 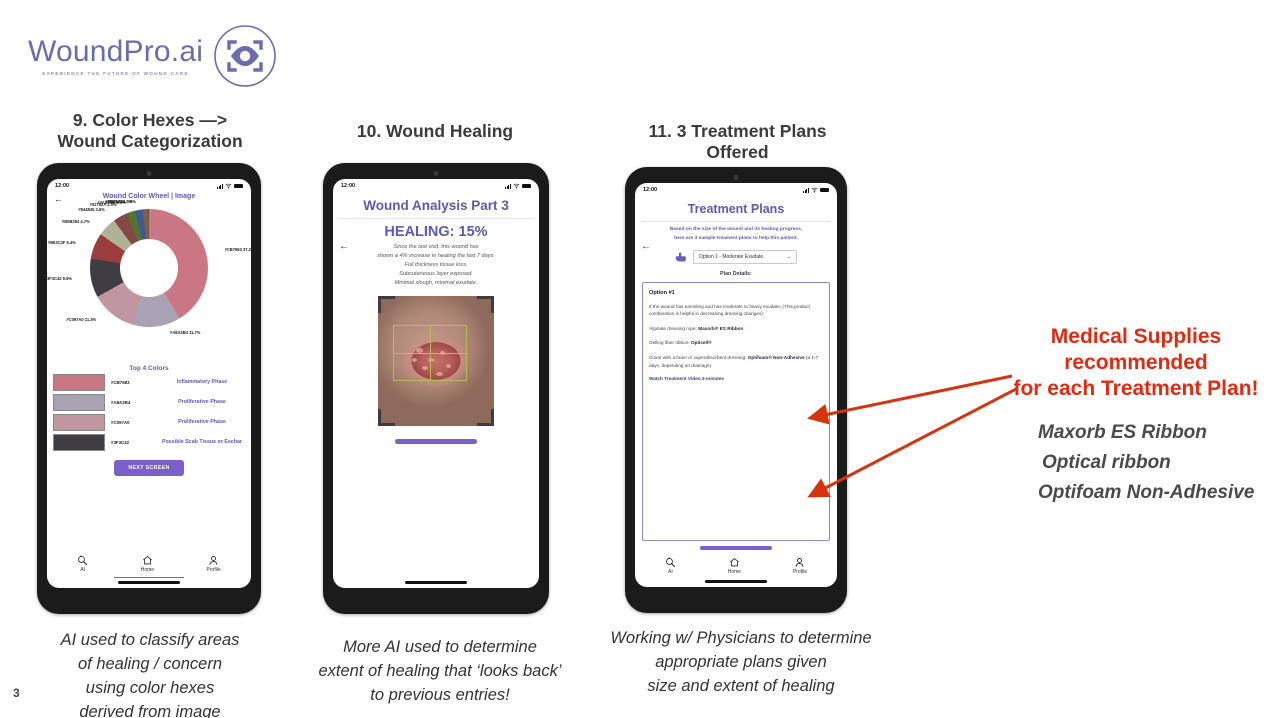 I want to click on donut-chart, so click(x=149, y=268).